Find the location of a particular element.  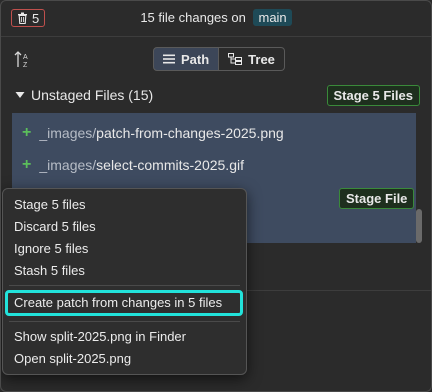

section-divider is located at coordinates (339, 290).